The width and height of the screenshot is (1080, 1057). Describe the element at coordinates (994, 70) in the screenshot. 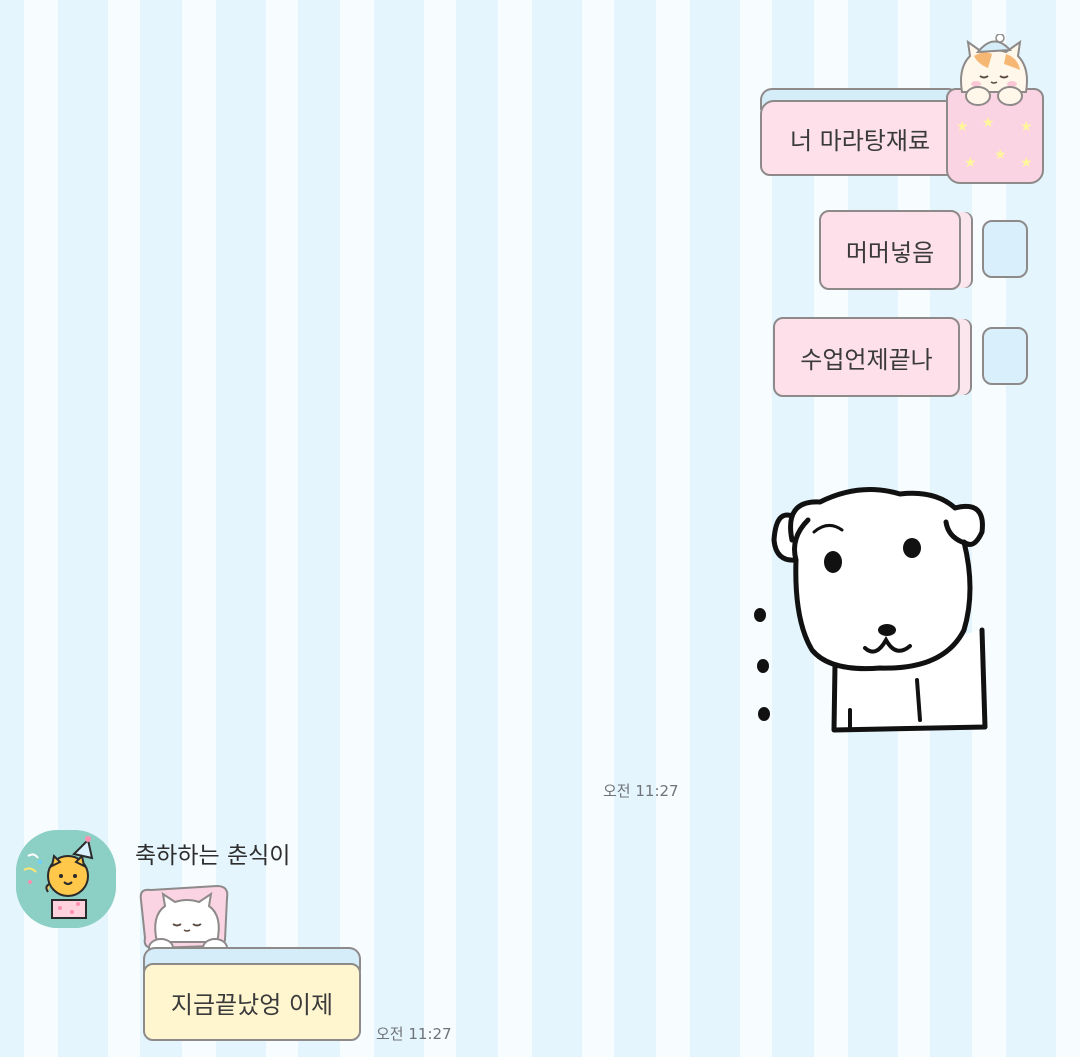

I see `sleeping-cat-jar-icon` at that location.